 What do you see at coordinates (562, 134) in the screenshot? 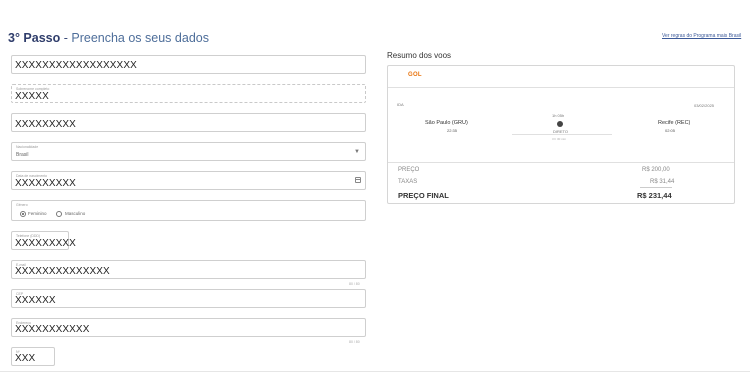
I see `route-line` at bounding box center [562, 134].